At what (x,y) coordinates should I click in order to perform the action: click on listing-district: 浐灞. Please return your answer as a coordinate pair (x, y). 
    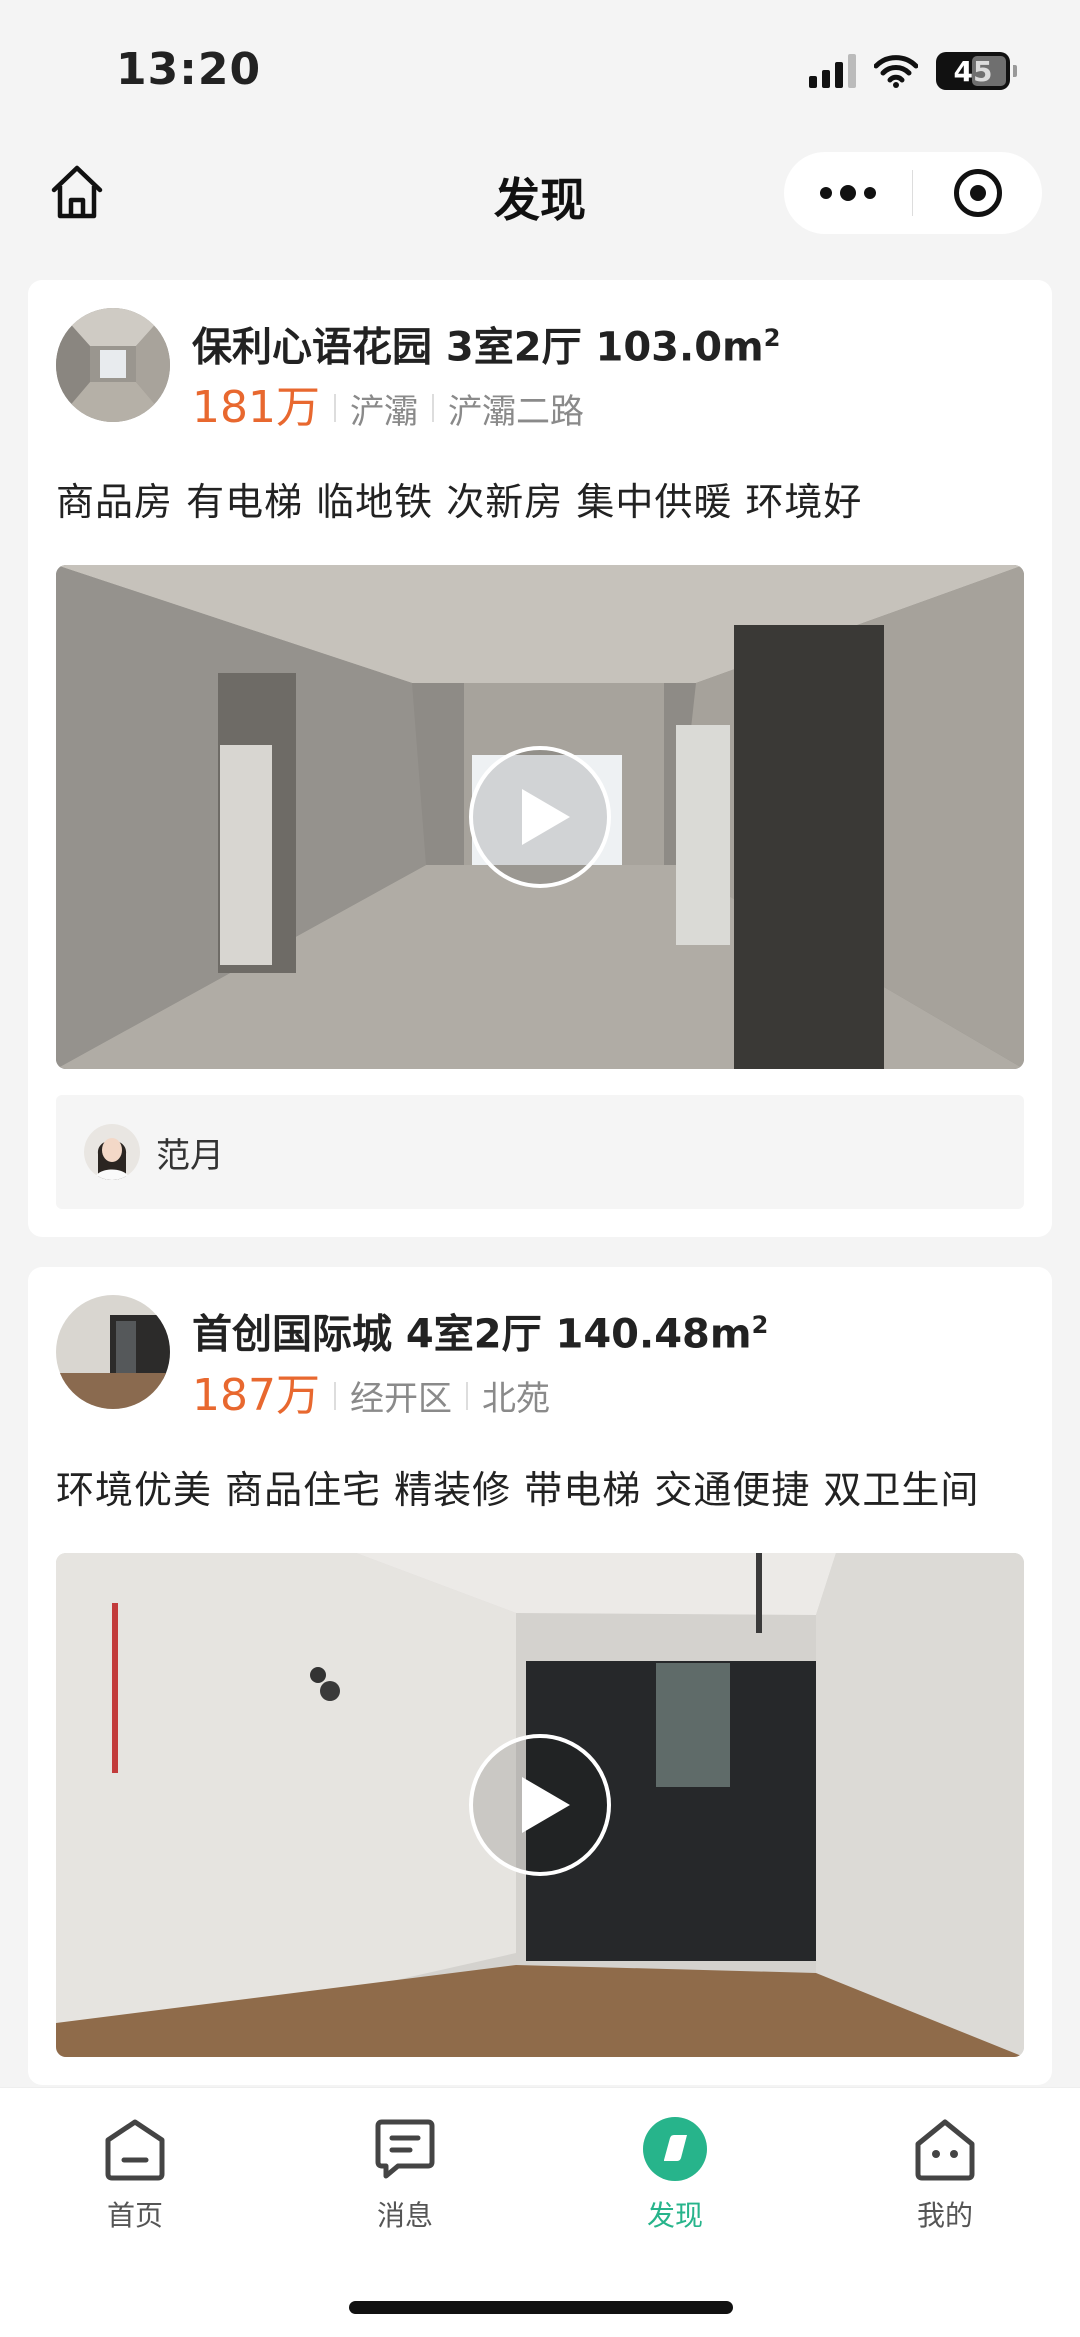
    Looking at the image, I should click on (383, 411).